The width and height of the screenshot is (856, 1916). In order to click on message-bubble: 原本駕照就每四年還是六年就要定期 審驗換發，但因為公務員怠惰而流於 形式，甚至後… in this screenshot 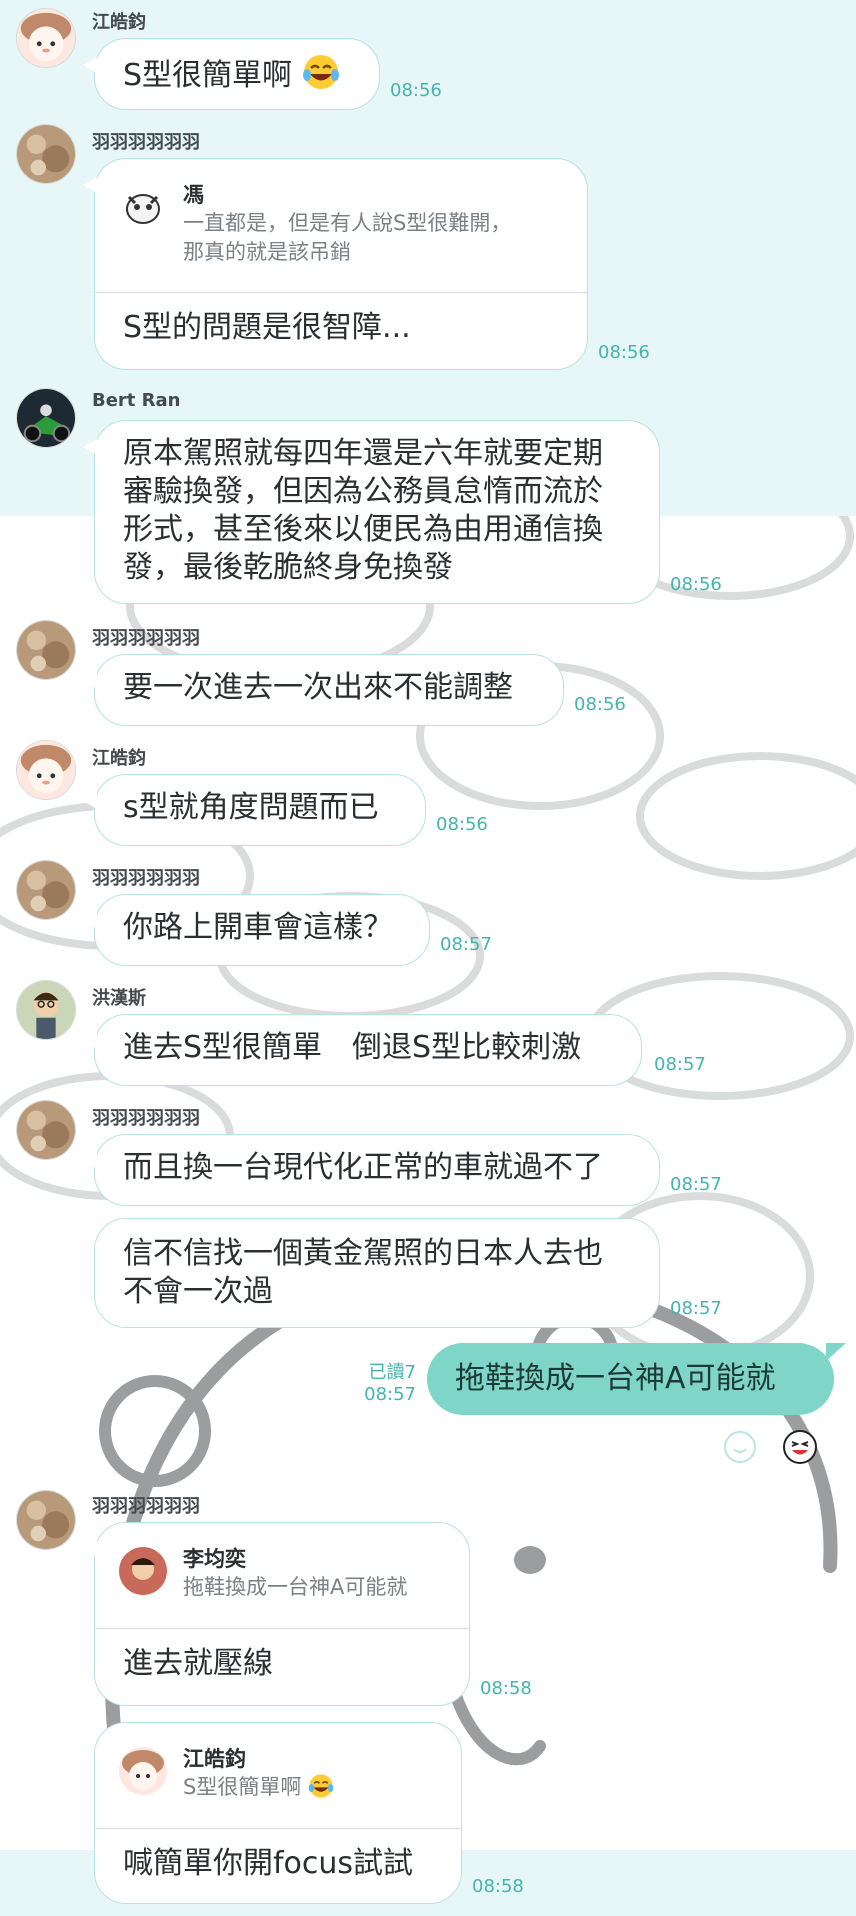, I will do `click(371, 512)`.